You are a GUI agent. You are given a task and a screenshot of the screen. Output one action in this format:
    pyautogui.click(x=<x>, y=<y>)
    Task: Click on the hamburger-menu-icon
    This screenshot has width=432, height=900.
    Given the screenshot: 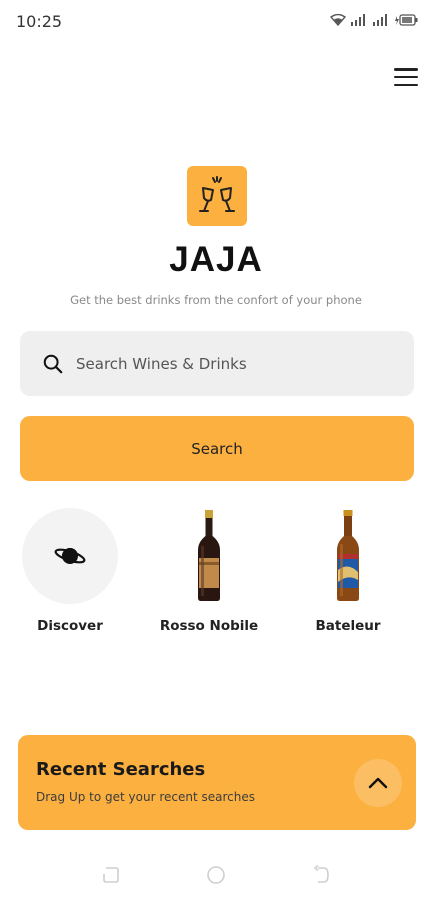 What is the action you would take?
    pyautogui.click(x=406, y=77)
    